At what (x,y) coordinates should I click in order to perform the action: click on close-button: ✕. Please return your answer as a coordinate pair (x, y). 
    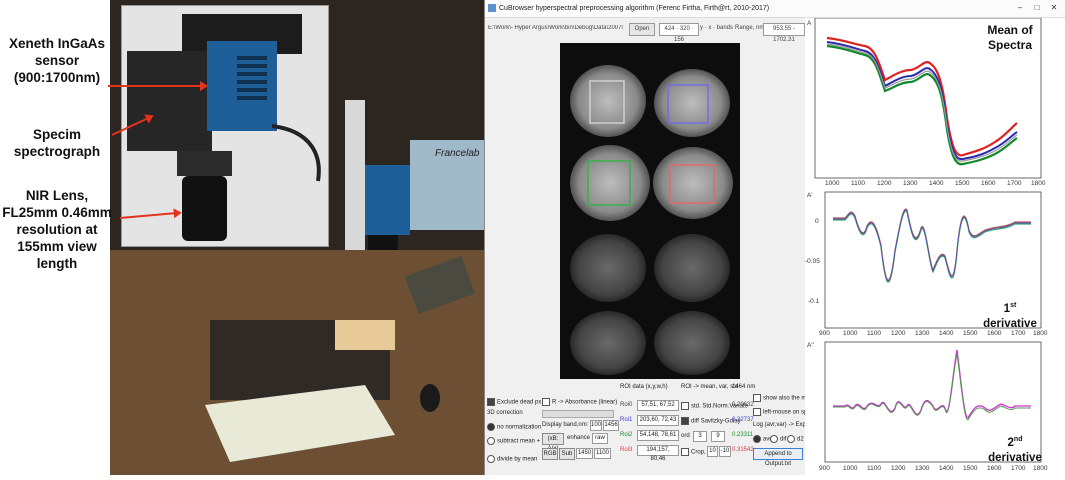
    Looking at the image, I should click on (1054, 7).